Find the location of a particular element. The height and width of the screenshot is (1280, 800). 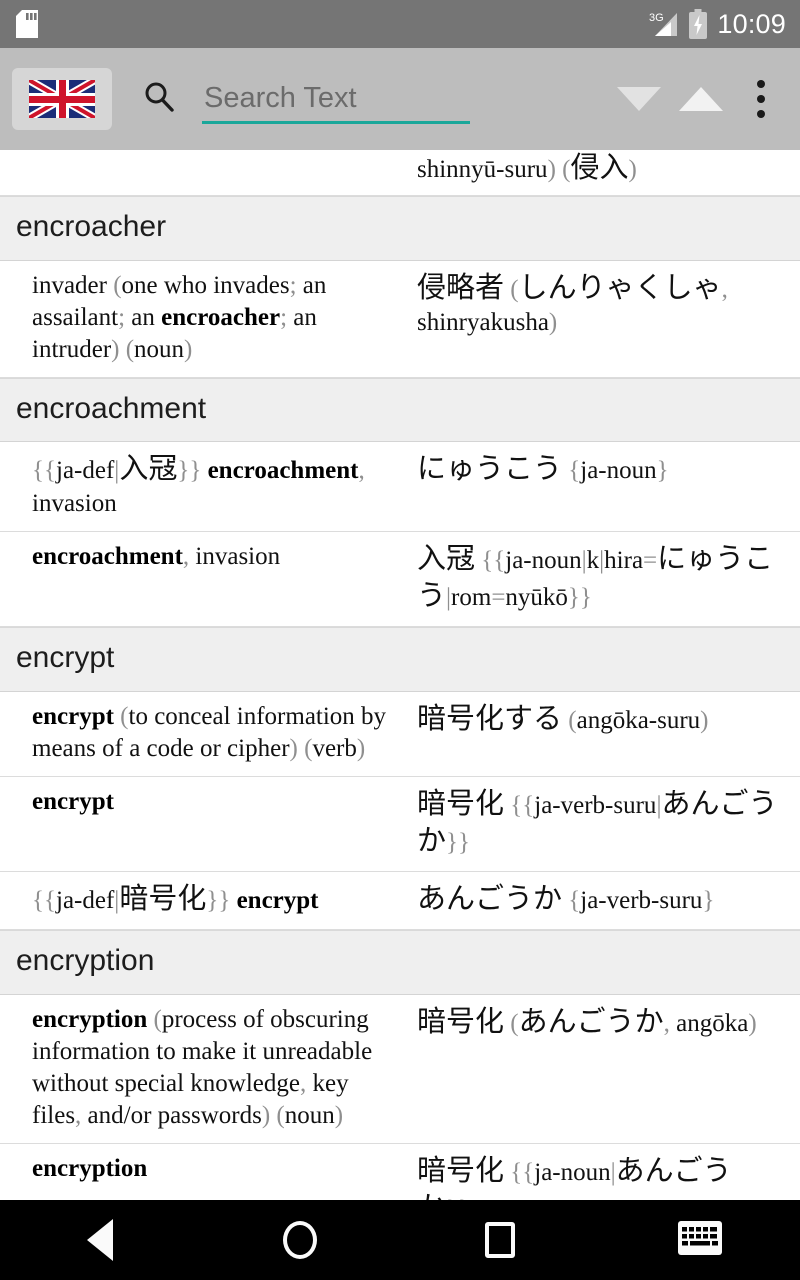

status-bar: 3G 10:09 is located at coordinates (400, 24).